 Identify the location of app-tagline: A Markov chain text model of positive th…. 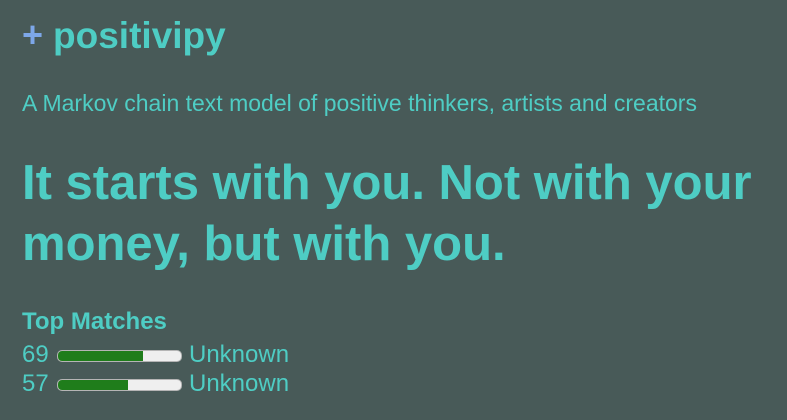
(359, 103).